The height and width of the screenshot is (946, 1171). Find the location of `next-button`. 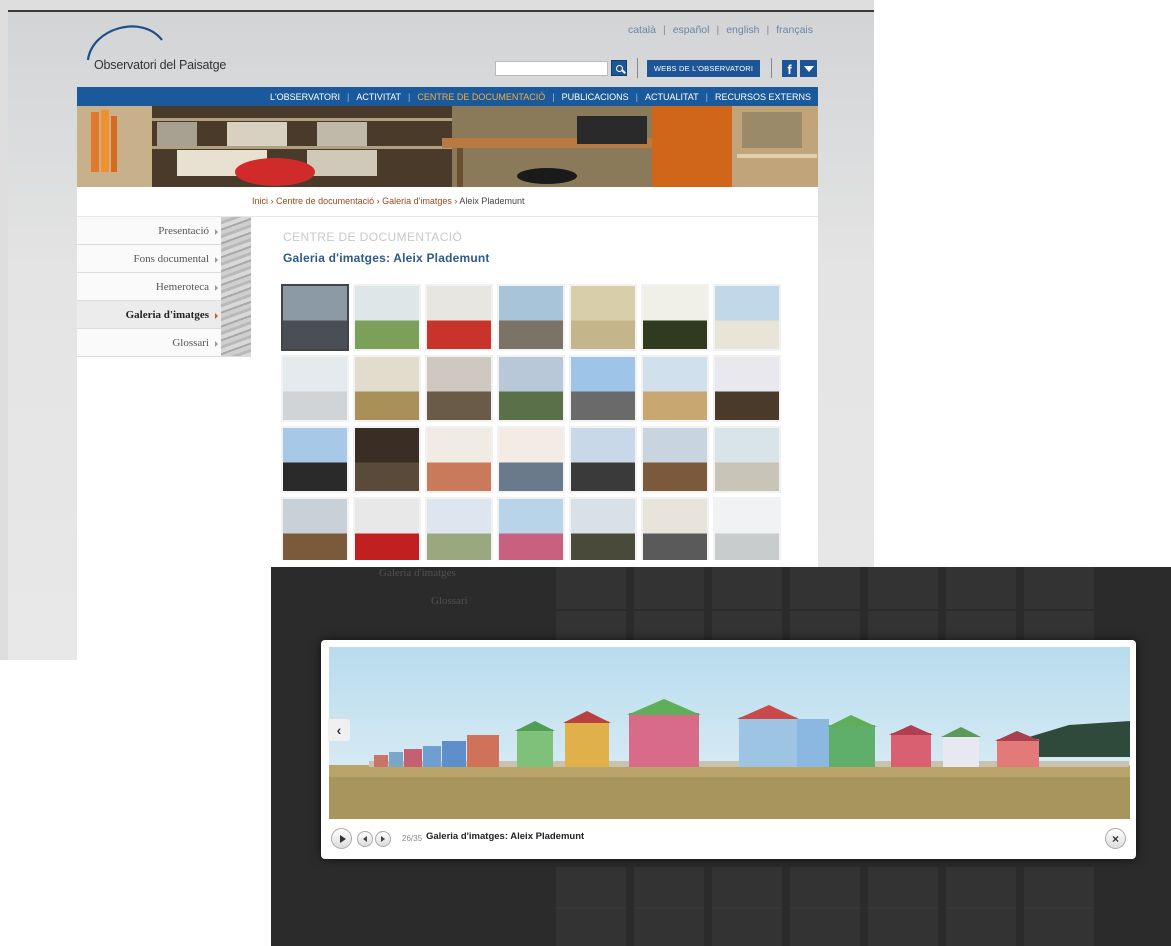

next-button is located at coordinates (383, 839).